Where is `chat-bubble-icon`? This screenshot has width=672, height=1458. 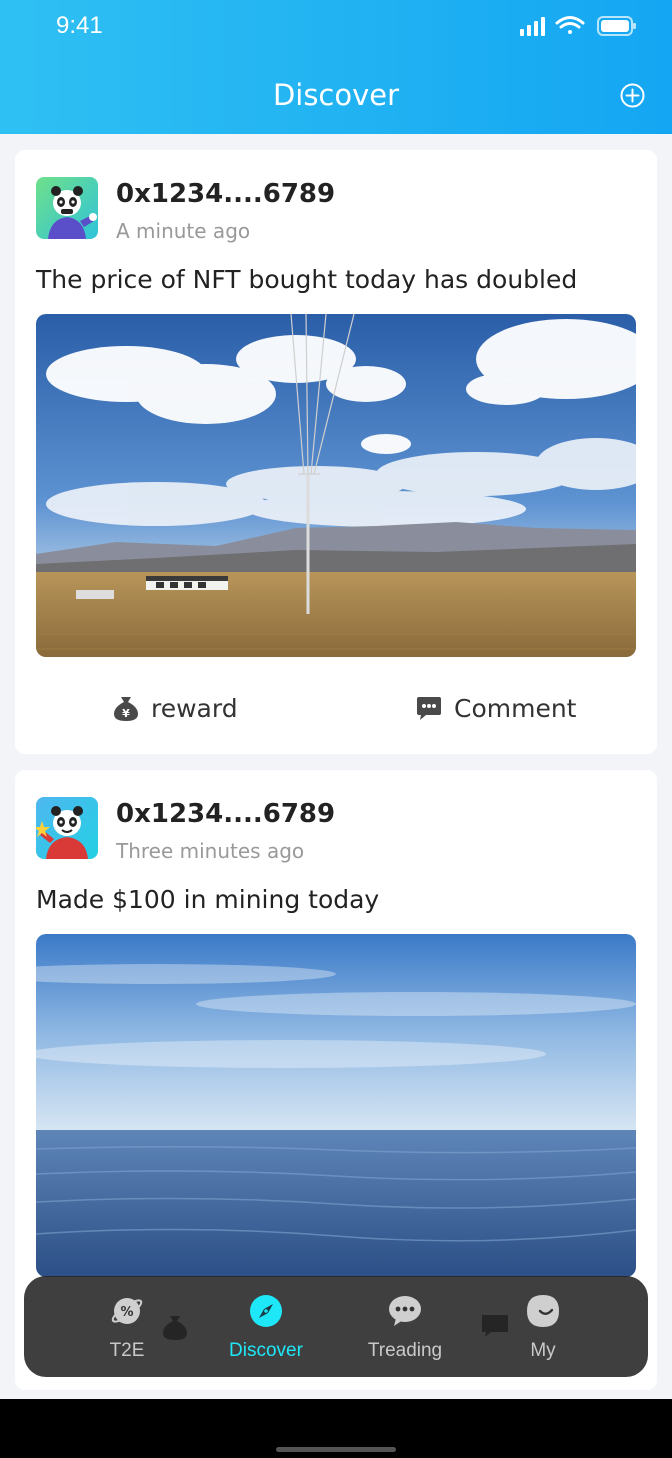 chat-bubble-icon is located at coordinates (405, 1311).